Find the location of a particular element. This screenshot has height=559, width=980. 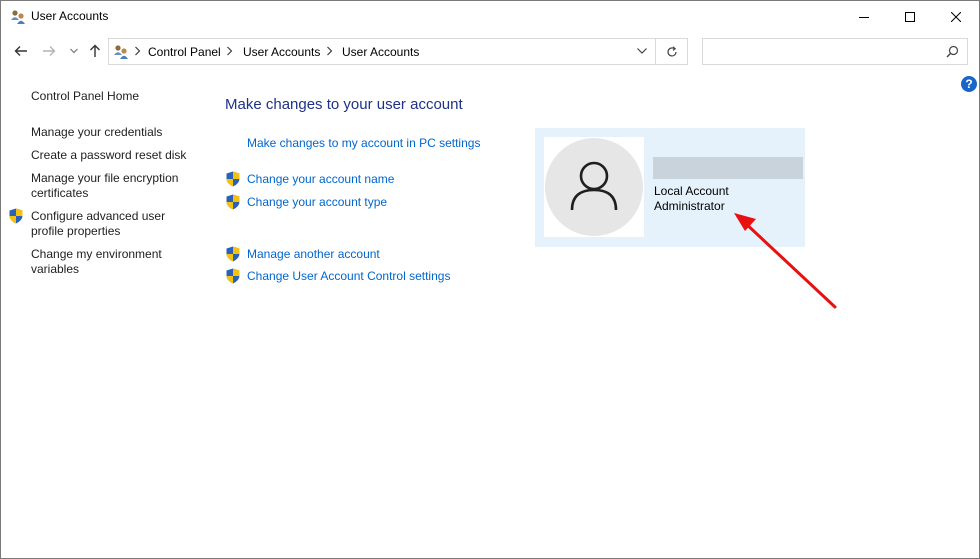

link-line-1: Configure advanced user is located at coordinates (98, 216).